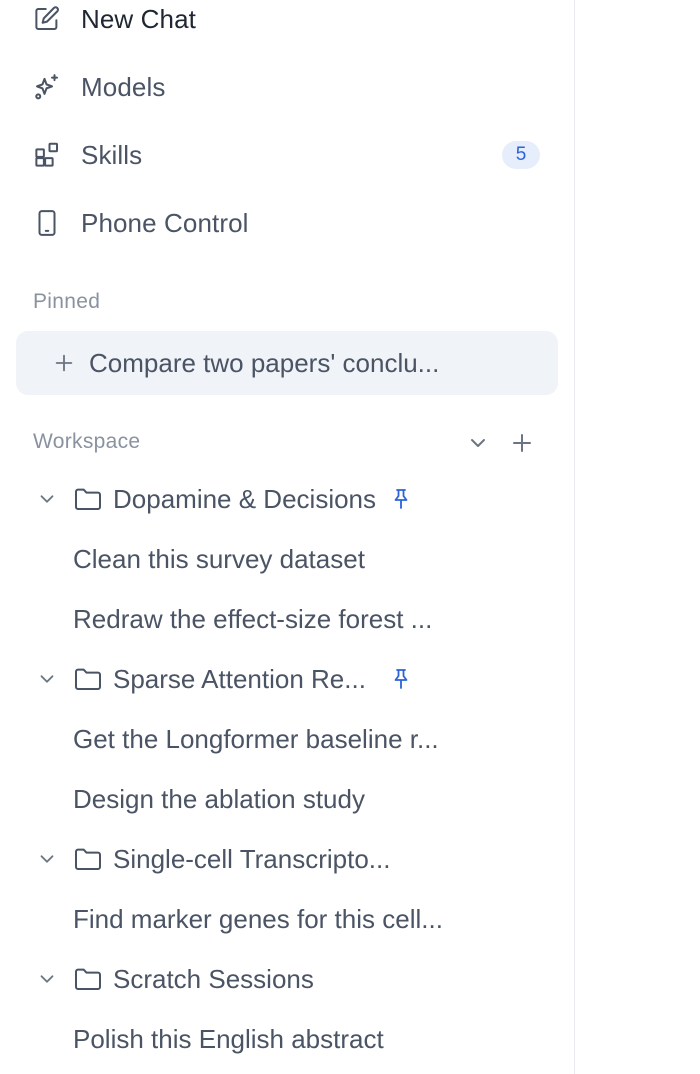 The width and height of the screenshot is (700, 1074). I want to click on skills-label: Skills, so click(112, 154).